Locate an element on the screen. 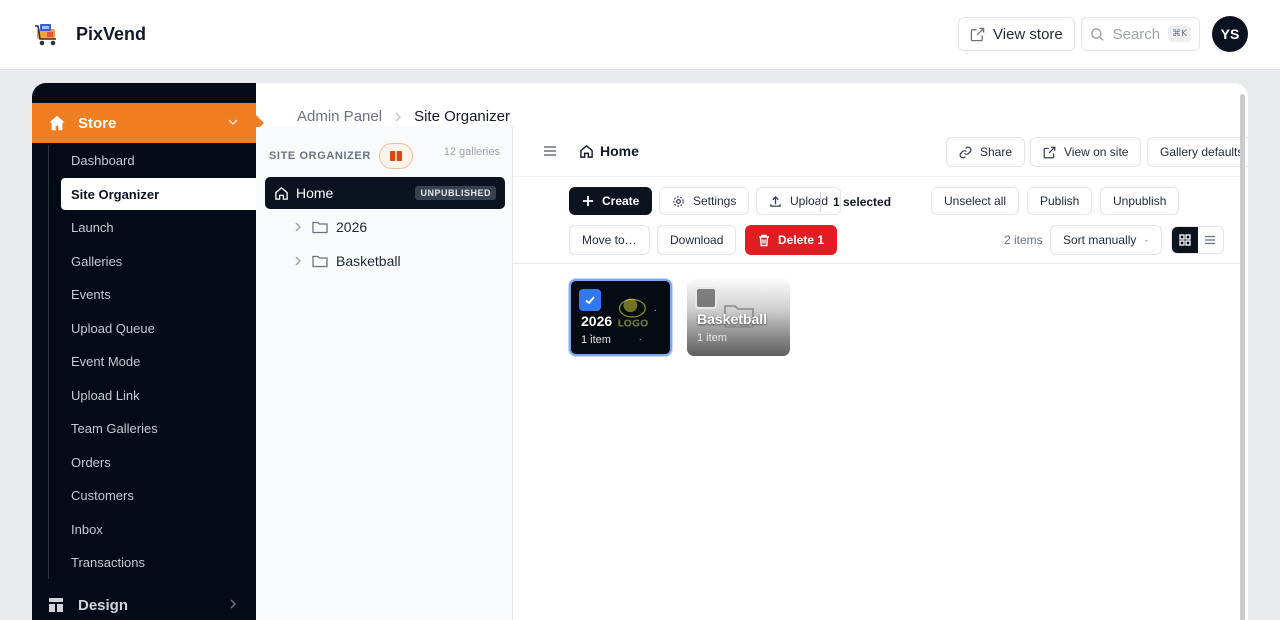 The image size is (1280, 620). page-scrollbar is located at coordinates (1242, 357).